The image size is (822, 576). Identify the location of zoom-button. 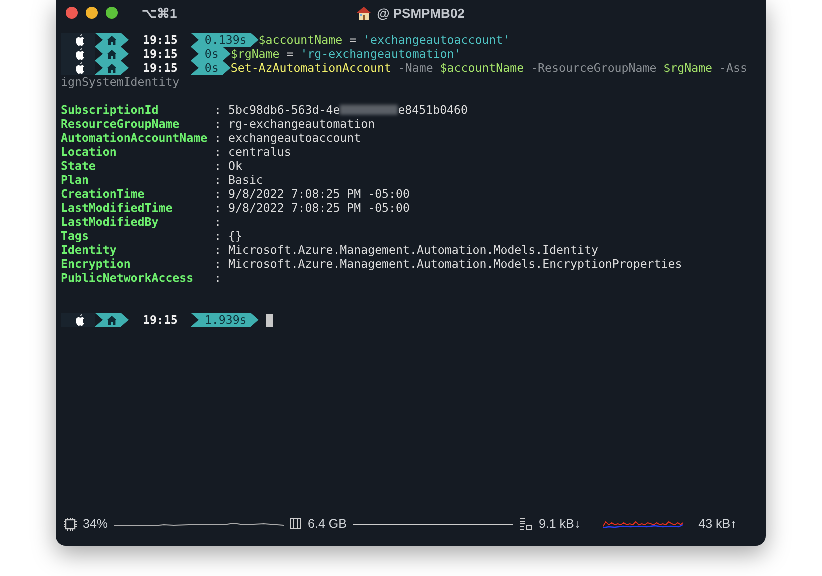
(112, 13).